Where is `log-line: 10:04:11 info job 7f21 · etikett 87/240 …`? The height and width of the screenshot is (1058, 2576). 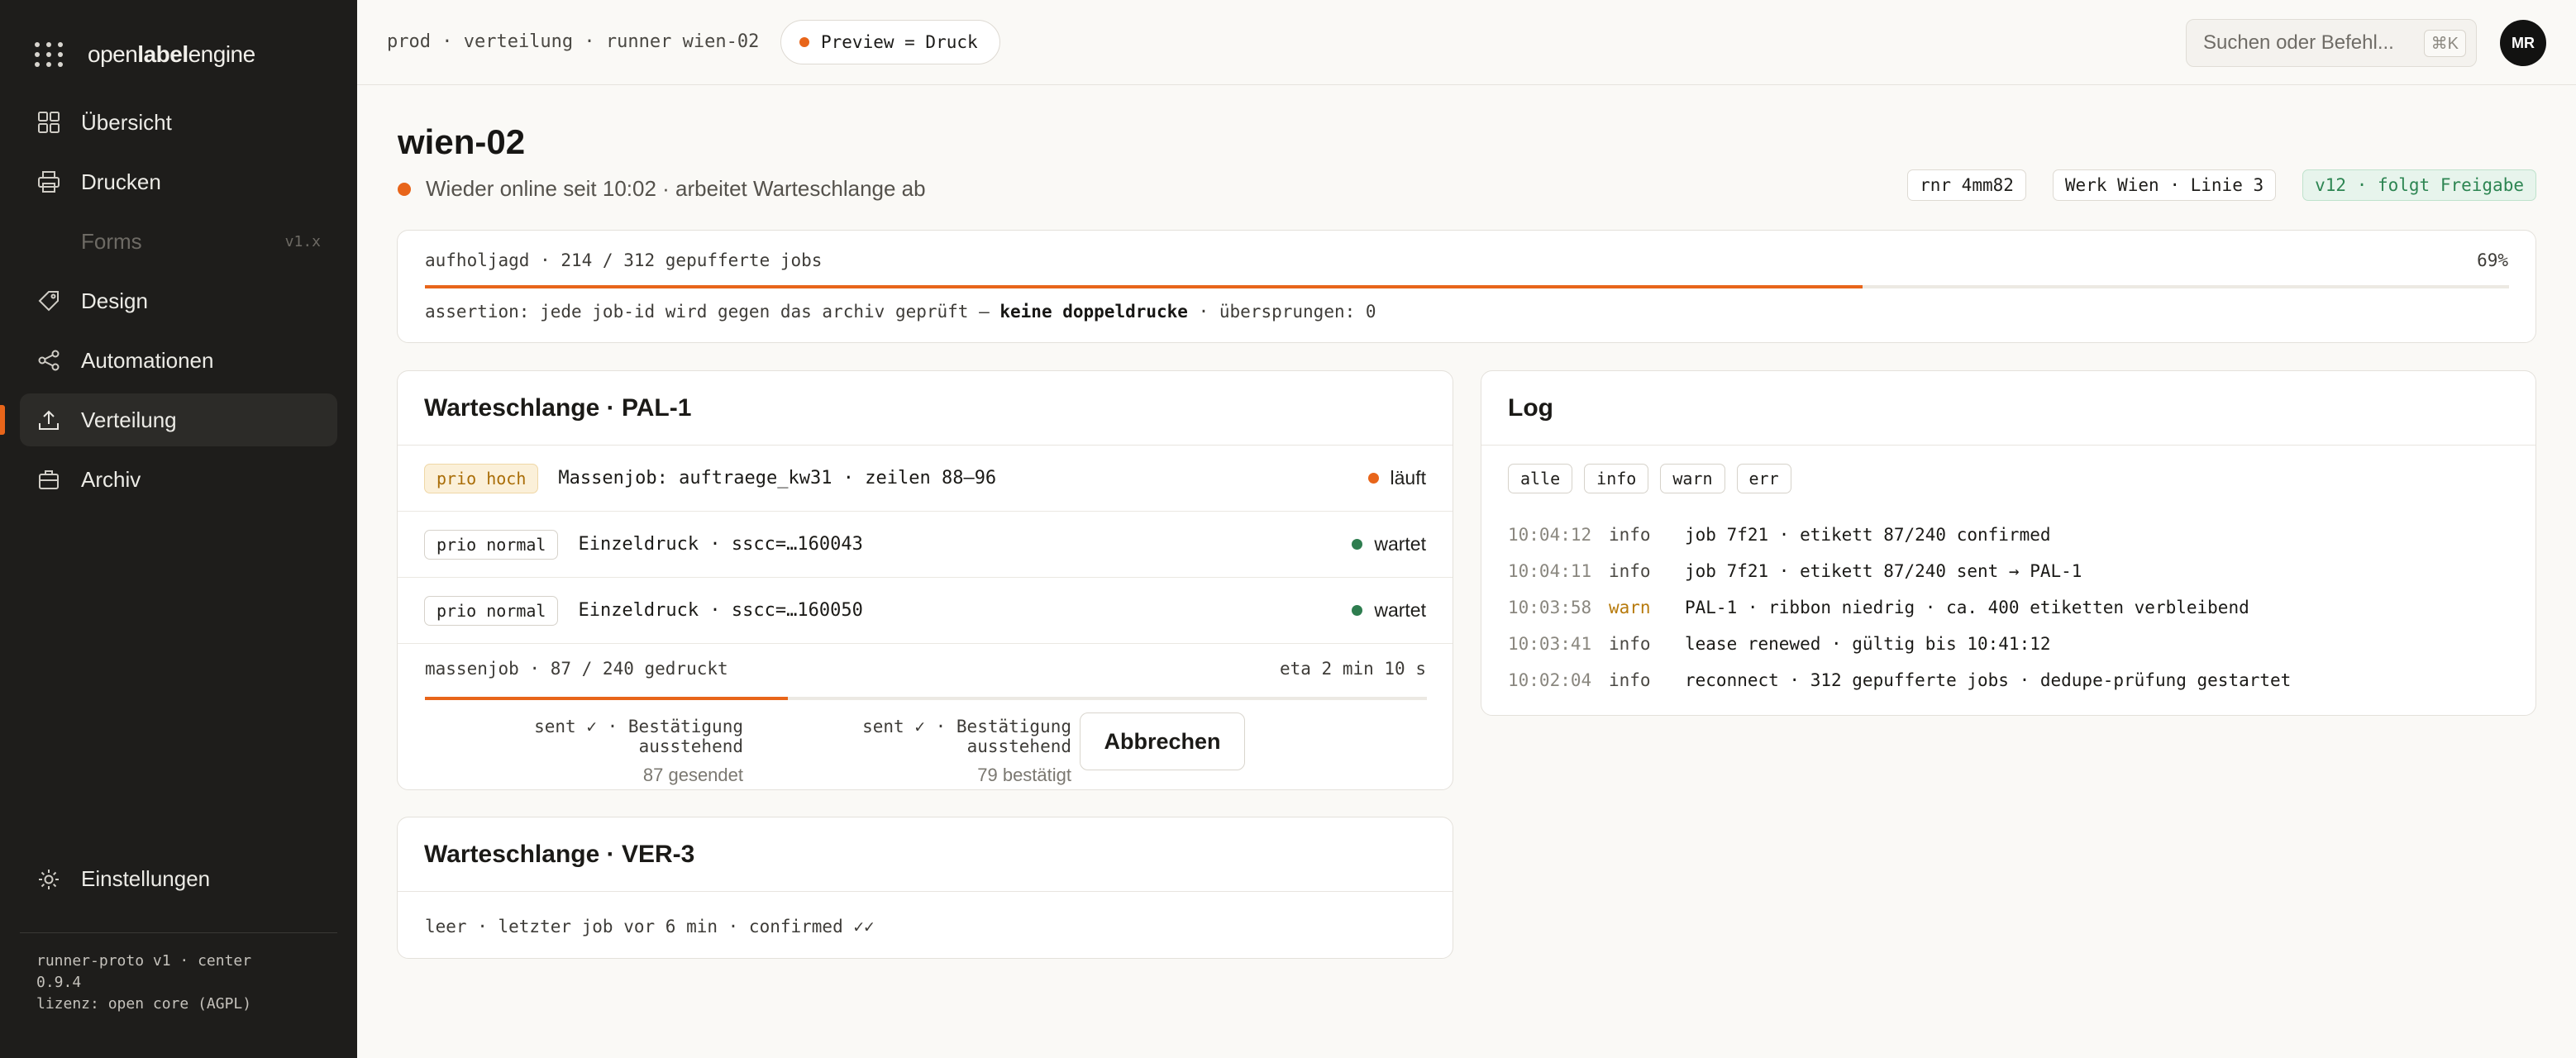 log-line: 10:04:11 info job 7f21 · etikett 87/240 … is located at coordinates (1899, 571).